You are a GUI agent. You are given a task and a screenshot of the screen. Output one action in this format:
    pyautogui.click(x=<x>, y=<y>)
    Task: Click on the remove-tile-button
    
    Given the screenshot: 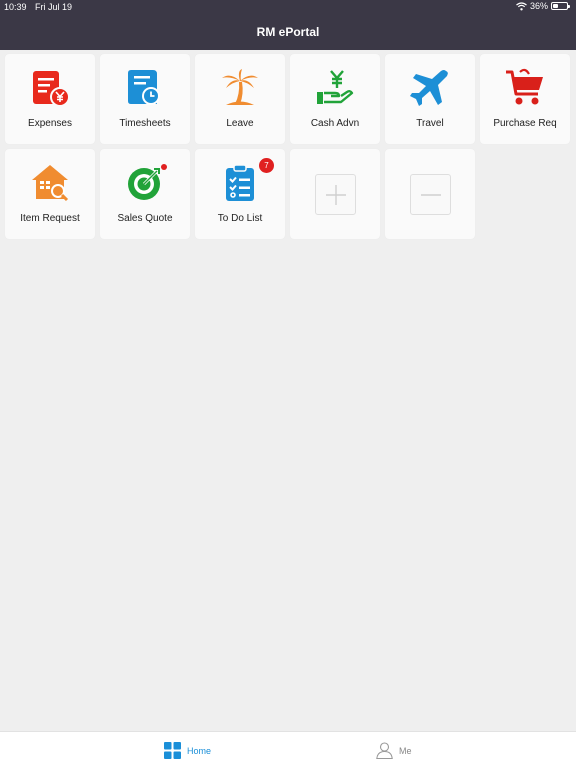 What is the action you would take?
    pyautogui.click(x=430, y=194)
    